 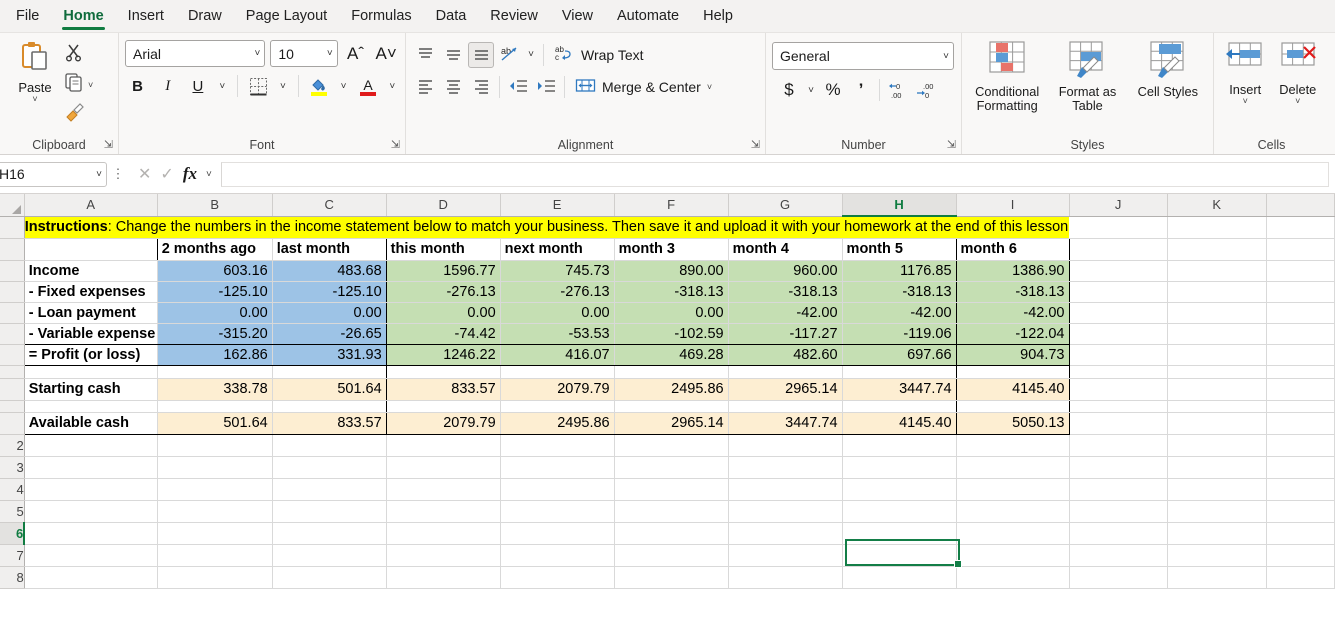 What do you see at coordinates (899, 533) in the screenshot?
I see `cell-h16-selected` at bounding box center [899, 533].